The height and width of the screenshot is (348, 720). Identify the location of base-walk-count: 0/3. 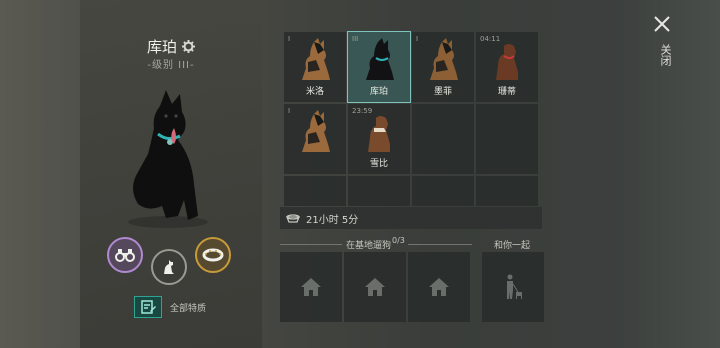
(398, 240).